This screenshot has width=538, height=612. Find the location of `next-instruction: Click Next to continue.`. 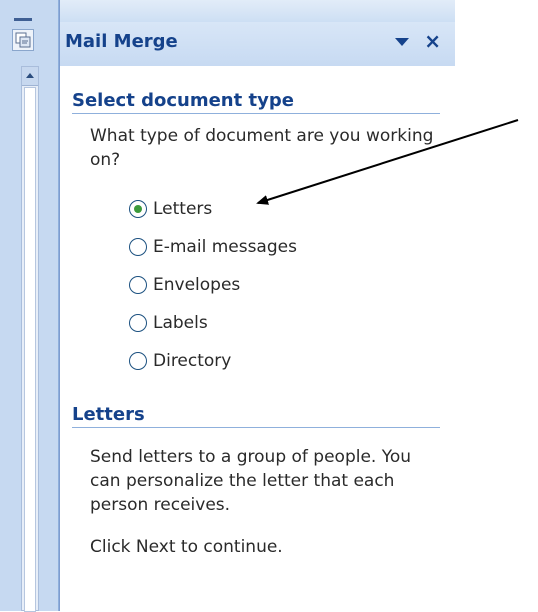

next-instruction: Click Next to continue. is located at coordinates (186, 547).